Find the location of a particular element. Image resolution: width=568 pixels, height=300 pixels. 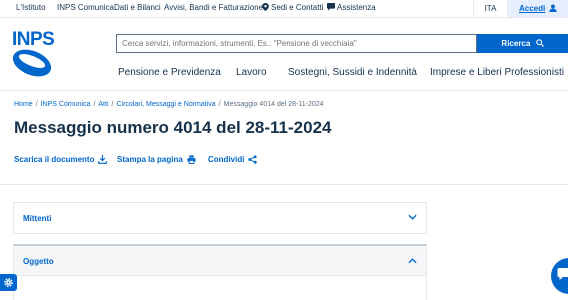

download-icon is located at coordinates (103, 159).